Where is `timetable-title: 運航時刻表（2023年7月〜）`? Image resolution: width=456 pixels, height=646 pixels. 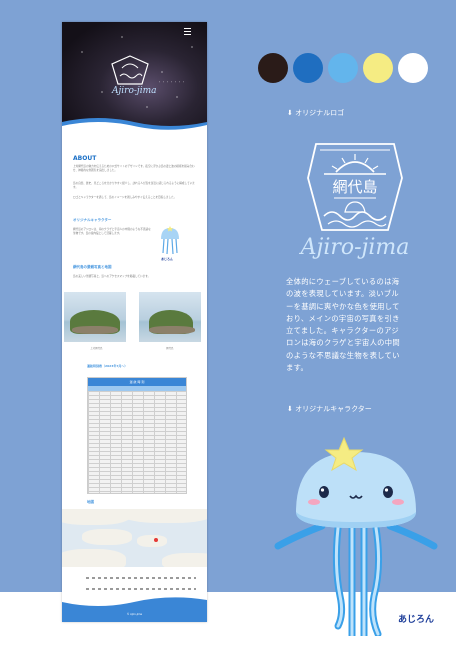 timetable-title: 運航時刻表（2023年7月〜） is located at coordinates (107, 366).